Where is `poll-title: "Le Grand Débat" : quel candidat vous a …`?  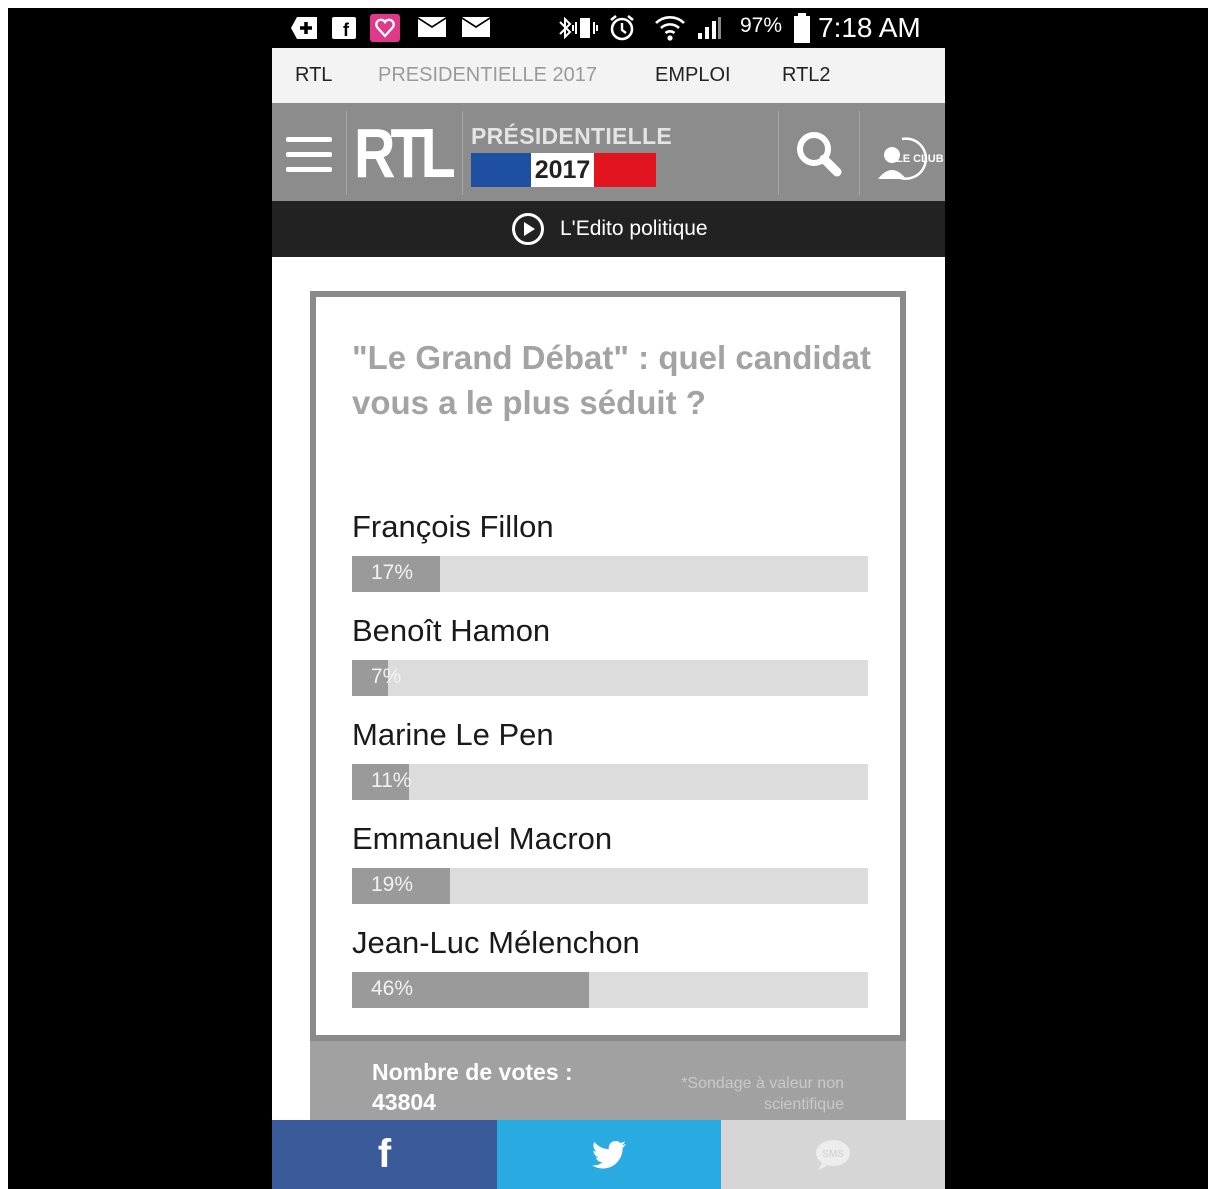 poll-title: "Le Grand Débat" : quel candidat vous a … is located at coordinates (612, 380).